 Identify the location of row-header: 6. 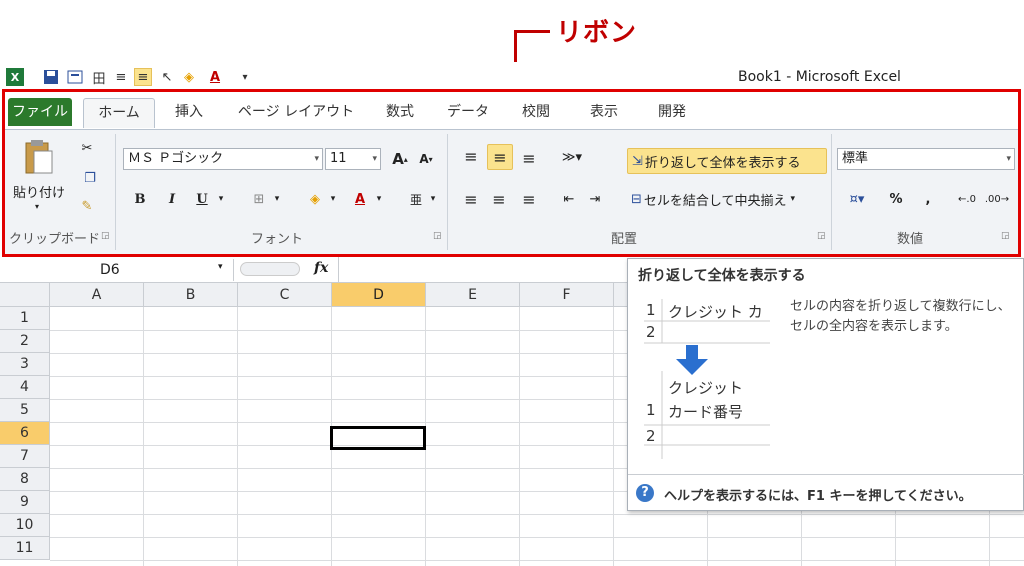
(25, 433).